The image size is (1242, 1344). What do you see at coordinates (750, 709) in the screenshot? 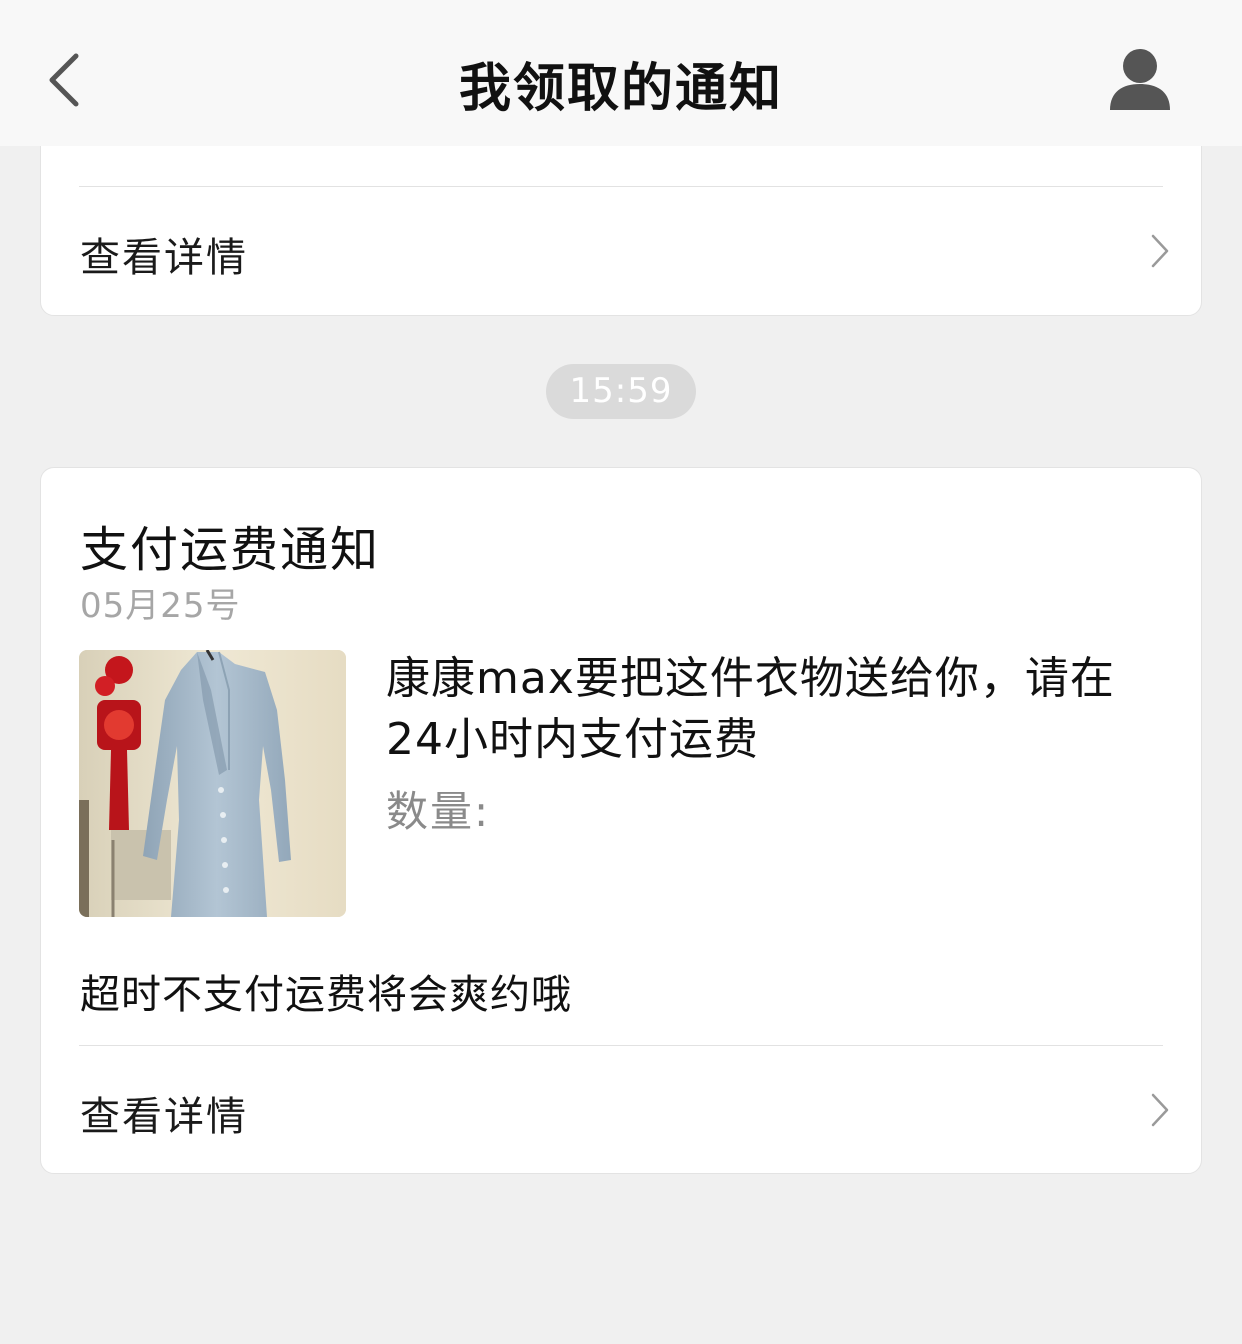
I see `notification-message: 康康max要把这件衣物送给你，请在24小时内支付运费` at bounding box center [750, 709].